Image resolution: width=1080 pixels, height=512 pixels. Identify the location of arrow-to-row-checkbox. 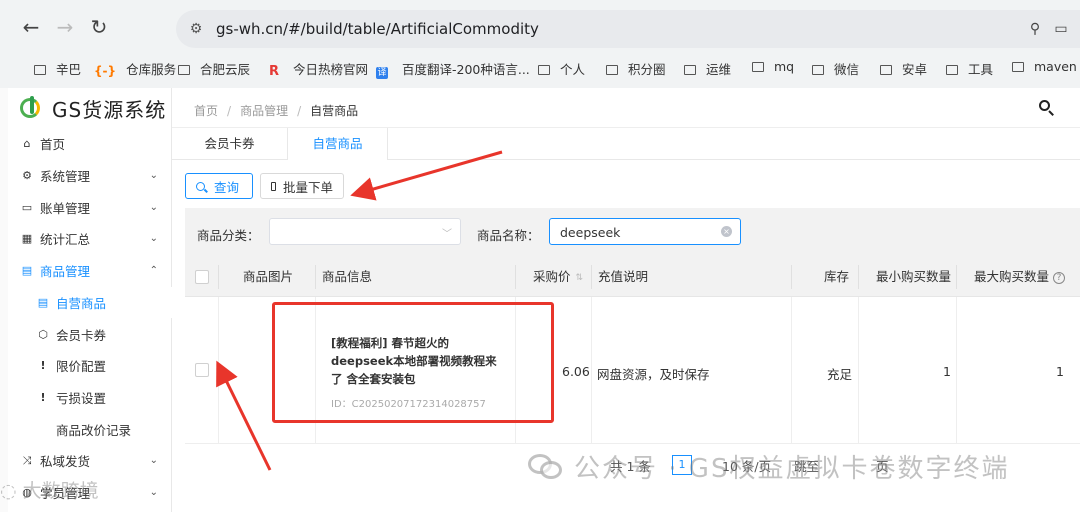
(244, 415).